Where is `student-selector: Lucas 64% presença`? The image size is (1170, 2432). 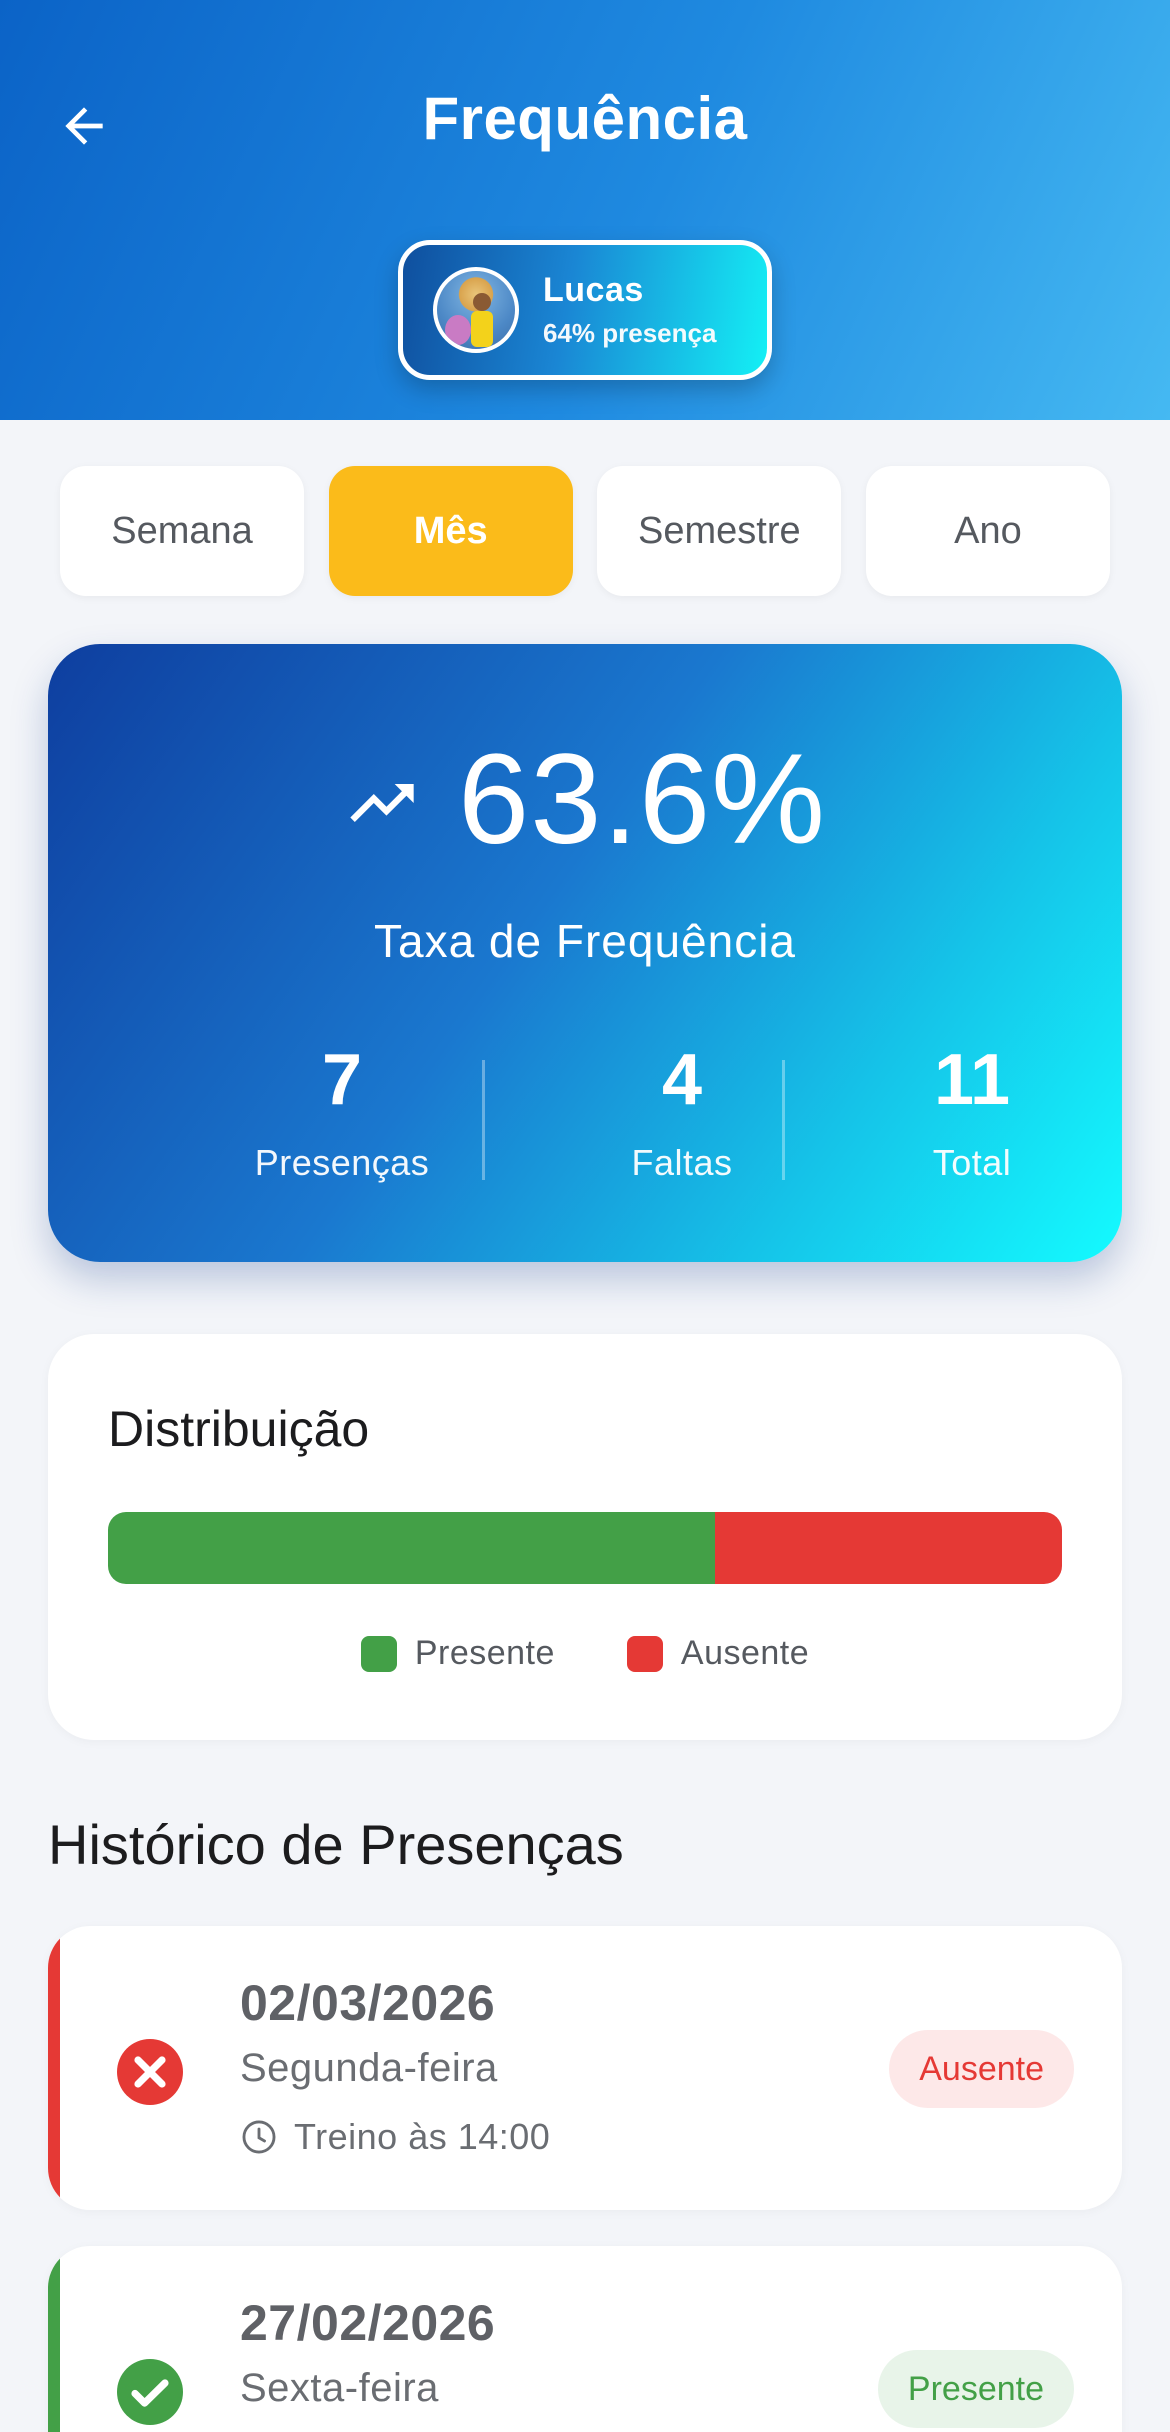 student-selector: Lucas 64% presença is located at coordinates (585, 310).